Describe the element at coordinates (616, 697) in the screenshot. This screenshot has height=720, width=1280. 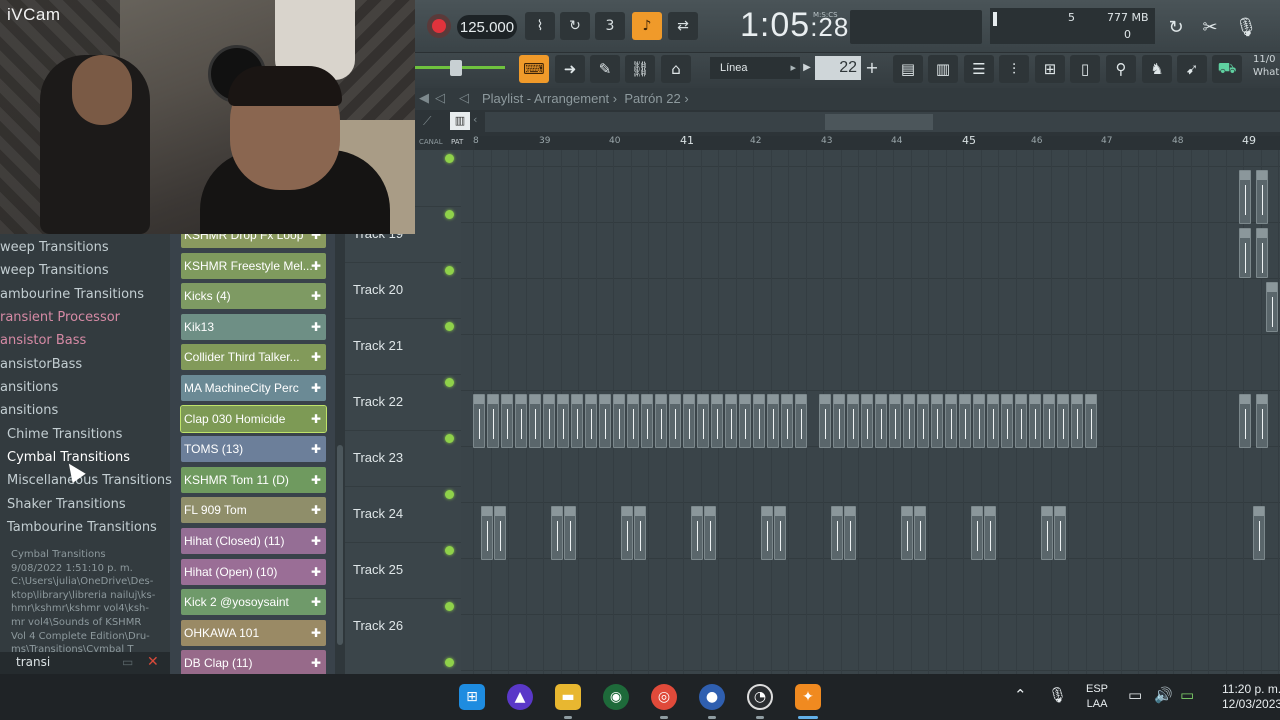
I see `app-icon-green: ◉` at that location.